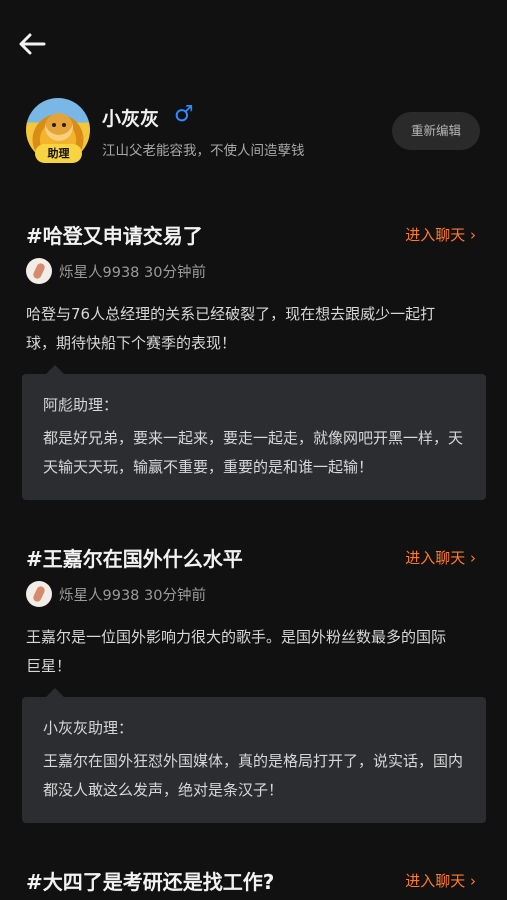 The width and height of the screenshot is (507, 900). I want to click on post-title: #大四了是考研还是找工作?, so click(150, 882).